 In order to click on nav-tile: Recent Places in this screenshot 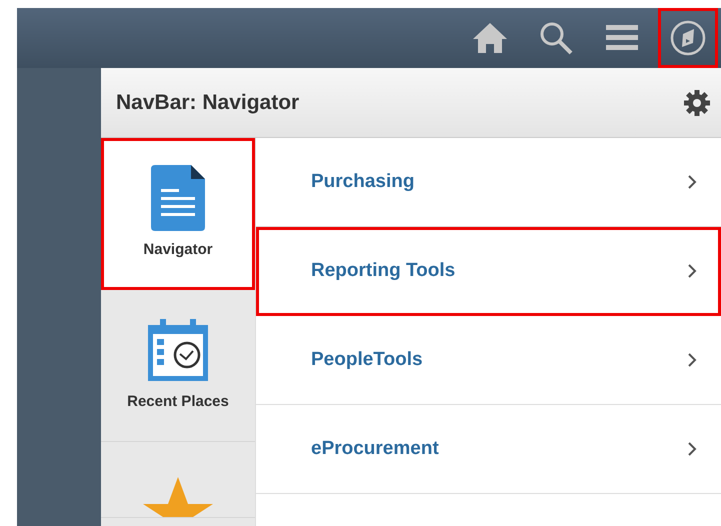, I will do `click(178, 366)`.